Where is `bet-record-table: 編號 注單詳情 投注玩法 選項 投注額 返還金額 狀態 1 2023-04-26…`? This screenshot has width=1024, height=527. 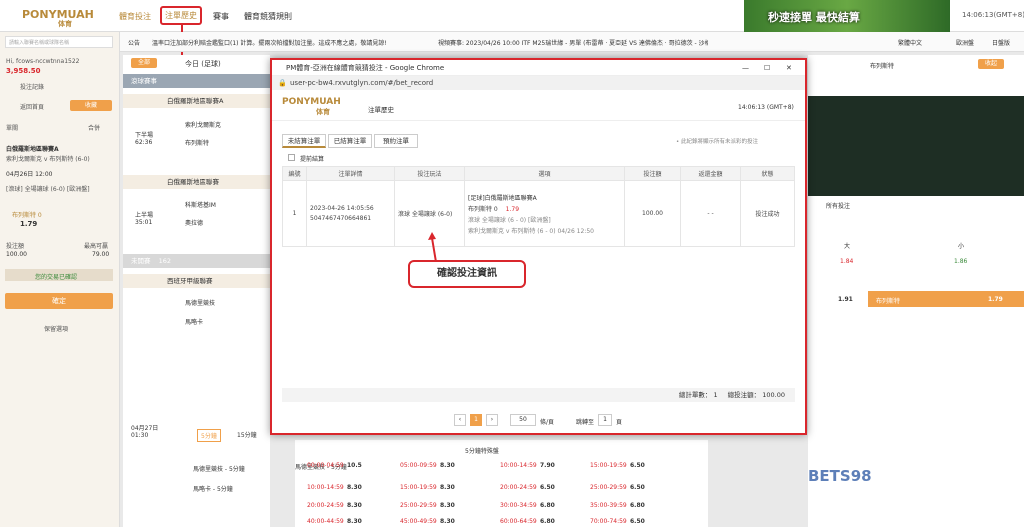
bet-record-table: 編號 注單詳情 投注玩法 選項 投注額 返還金額 狀態 1 2023-04-26… is located at coordinates (538, 206).